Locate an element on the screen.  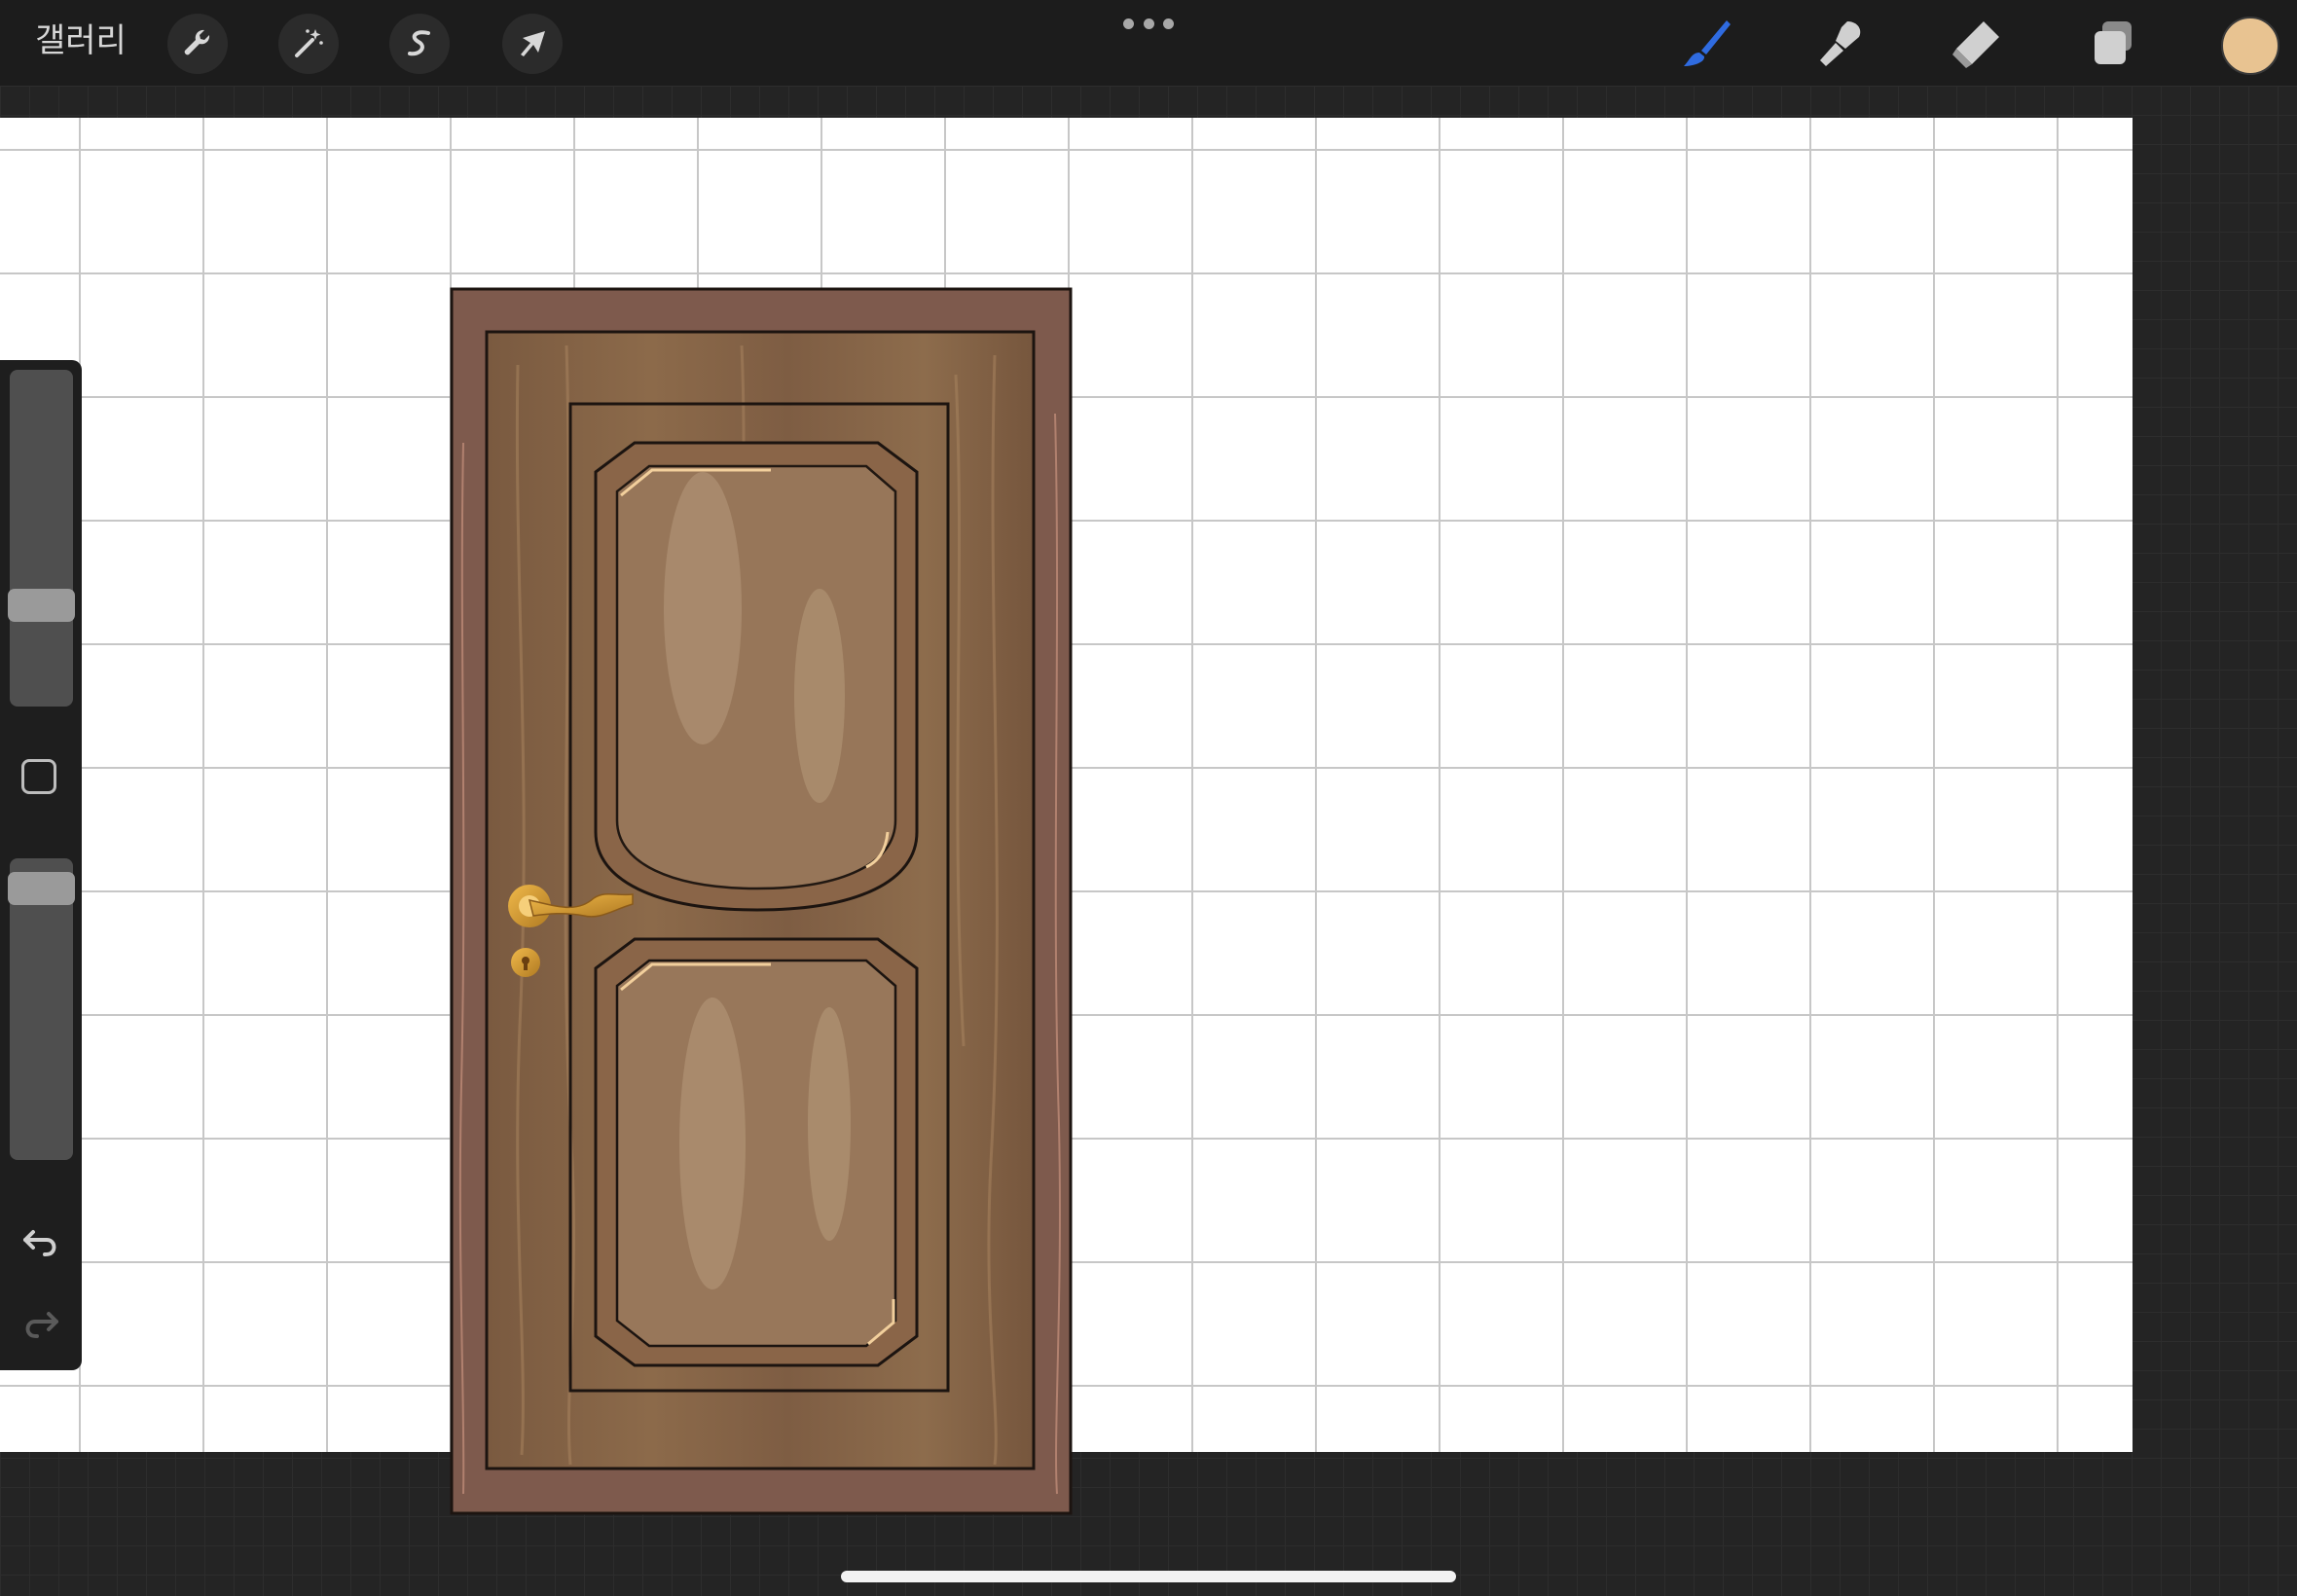
gallery-button: 갤러리 is located at coordinates (81, 41).